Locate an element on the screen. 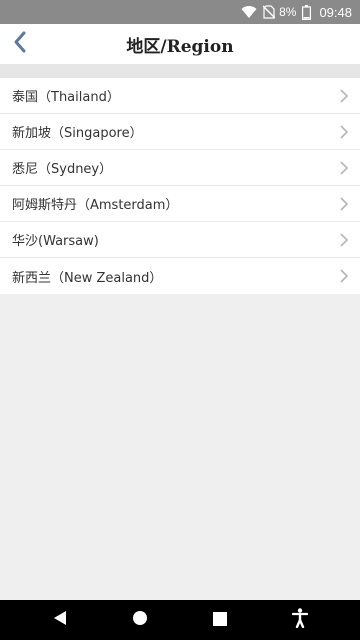 Image resolution: width=360 pixels, height=640 pixels. region-label: 阿姆斯特丹（Amsterdam） is located at coordinates (95, 205).